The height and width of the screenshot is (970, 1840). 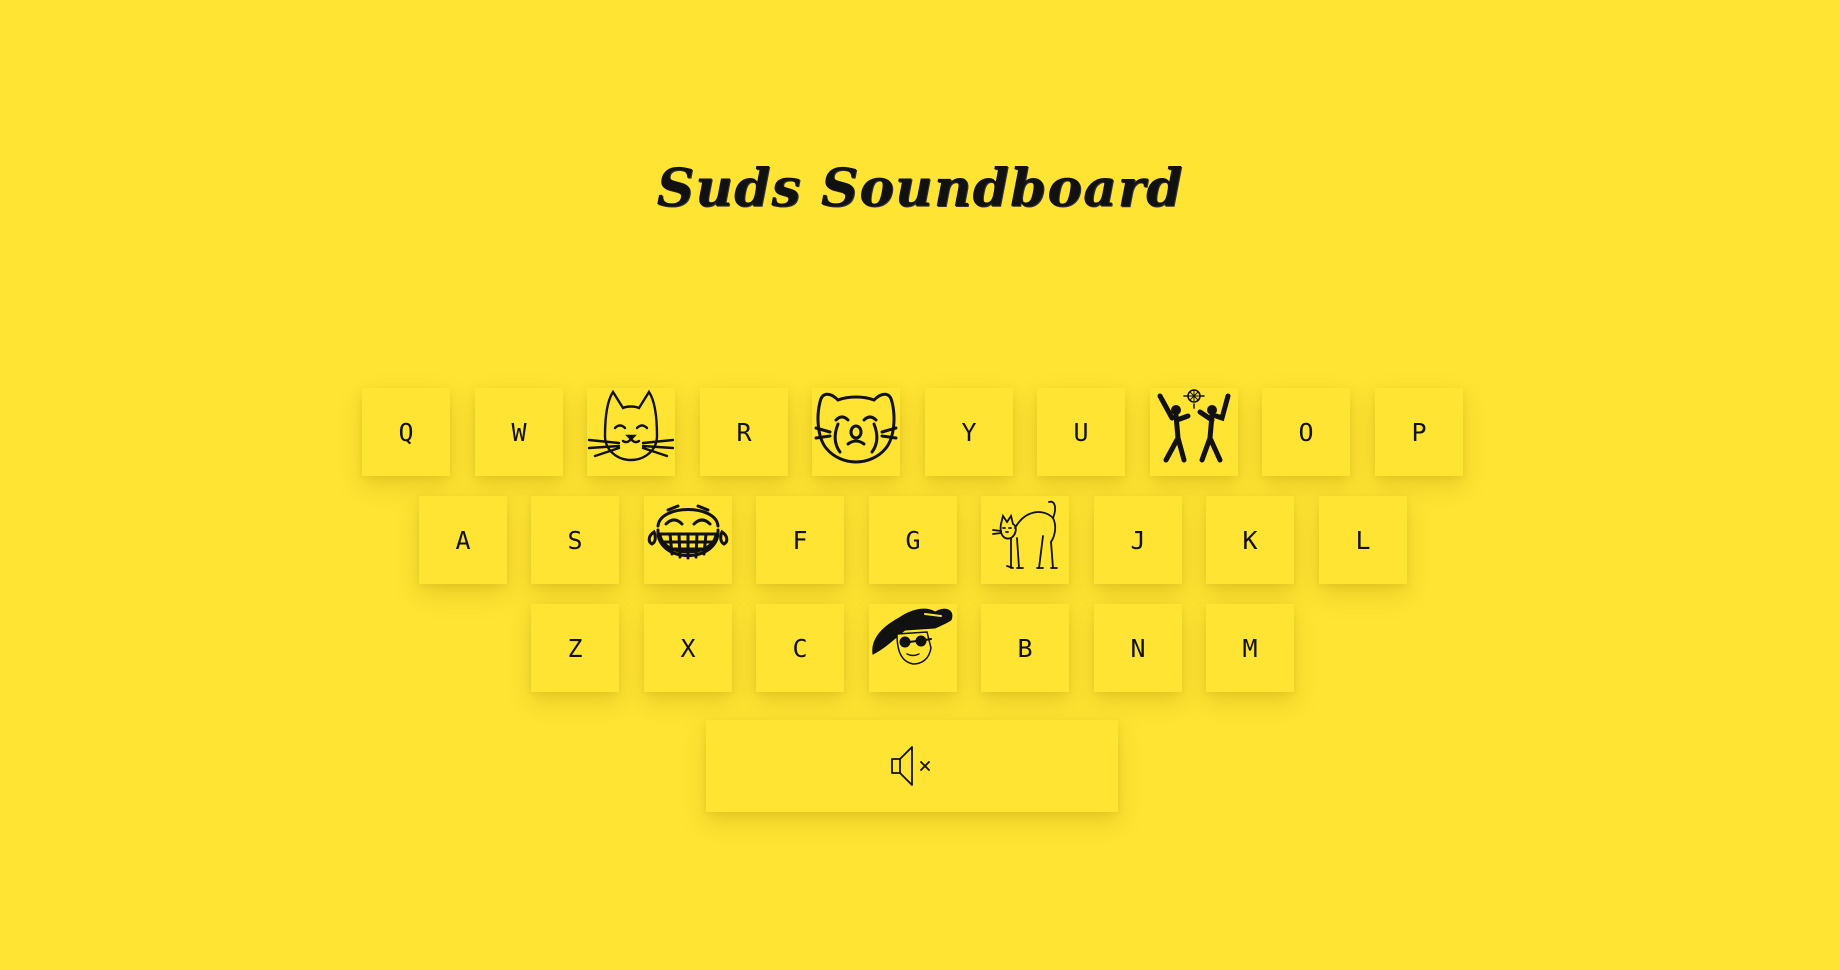 I want to click on cat-face-icon, so click(x=631, y=425).